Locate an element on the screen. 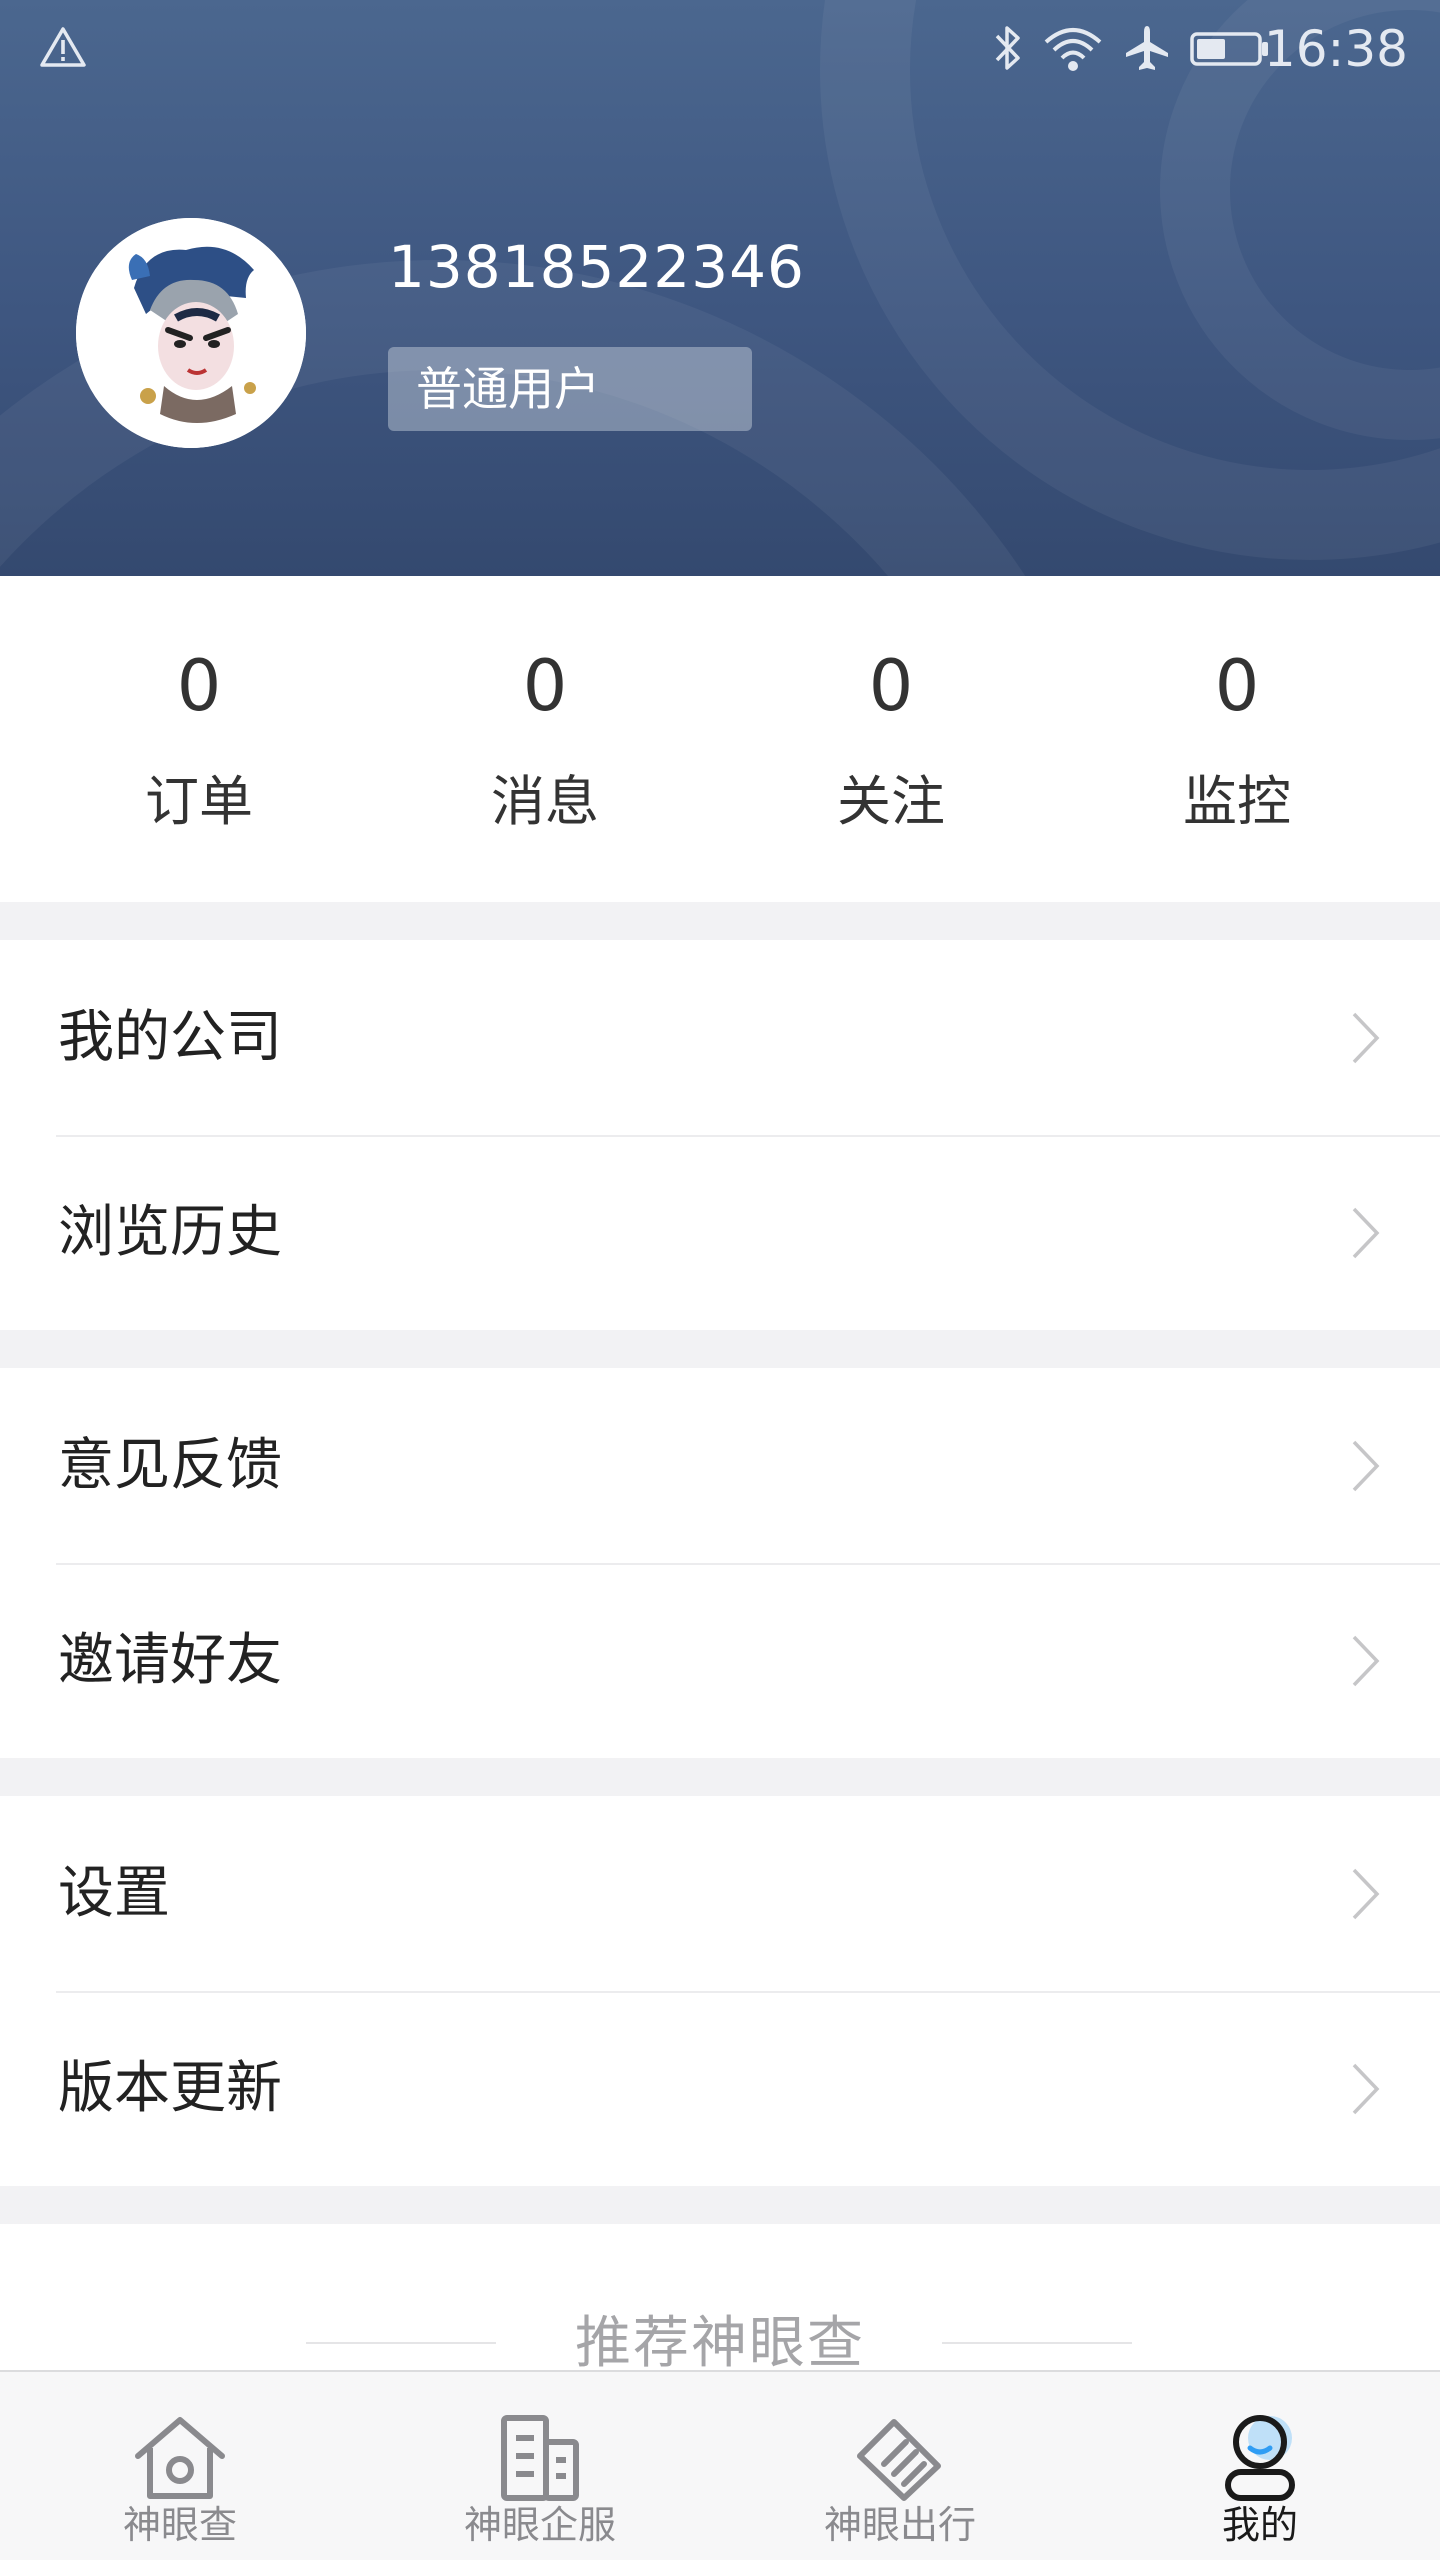  tab-label: 我的 is located at coordinates (1259, 2525).